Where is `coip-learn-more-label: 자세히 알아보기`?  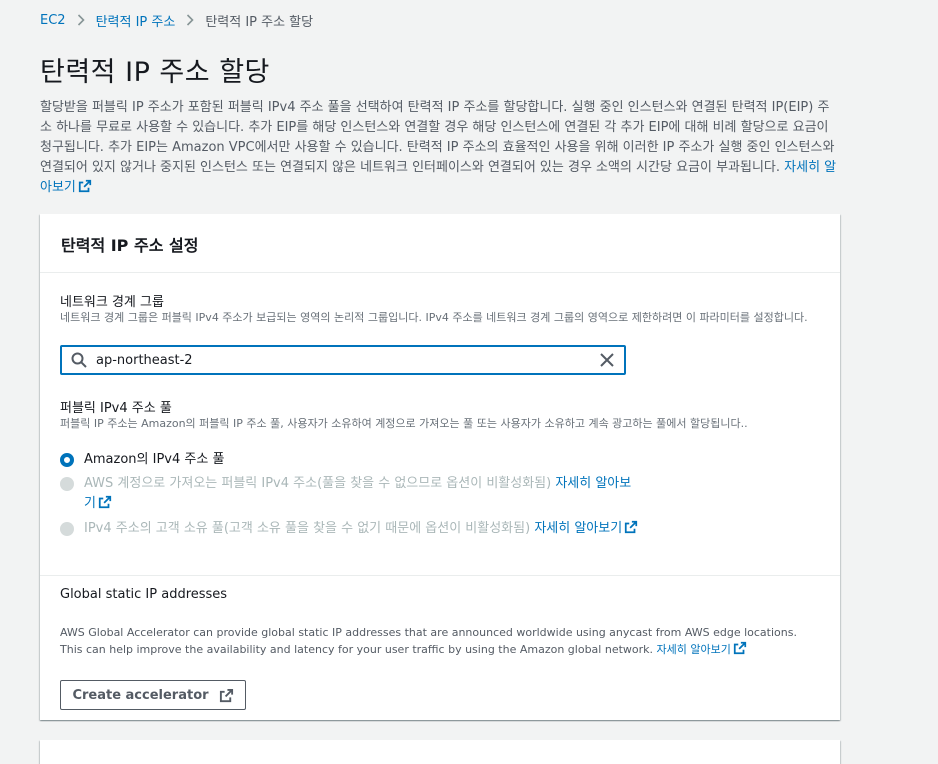
coip-learn-more-label: 자세히 알아보기 is located at coordinates (578, 528).